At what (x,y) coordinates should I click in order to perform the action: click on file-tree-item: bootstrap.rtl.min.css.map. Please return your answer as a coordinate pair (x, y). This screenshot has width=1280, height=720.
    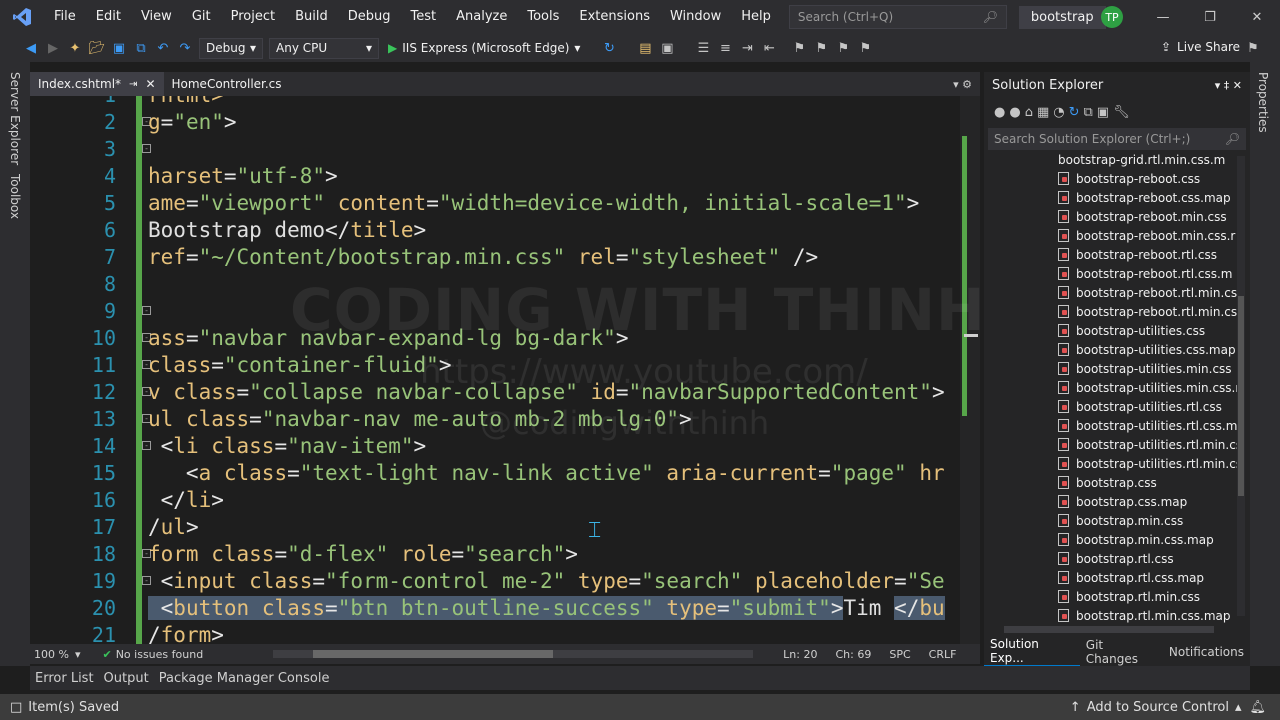
    Looking at the image, I should click on (1144, 615).